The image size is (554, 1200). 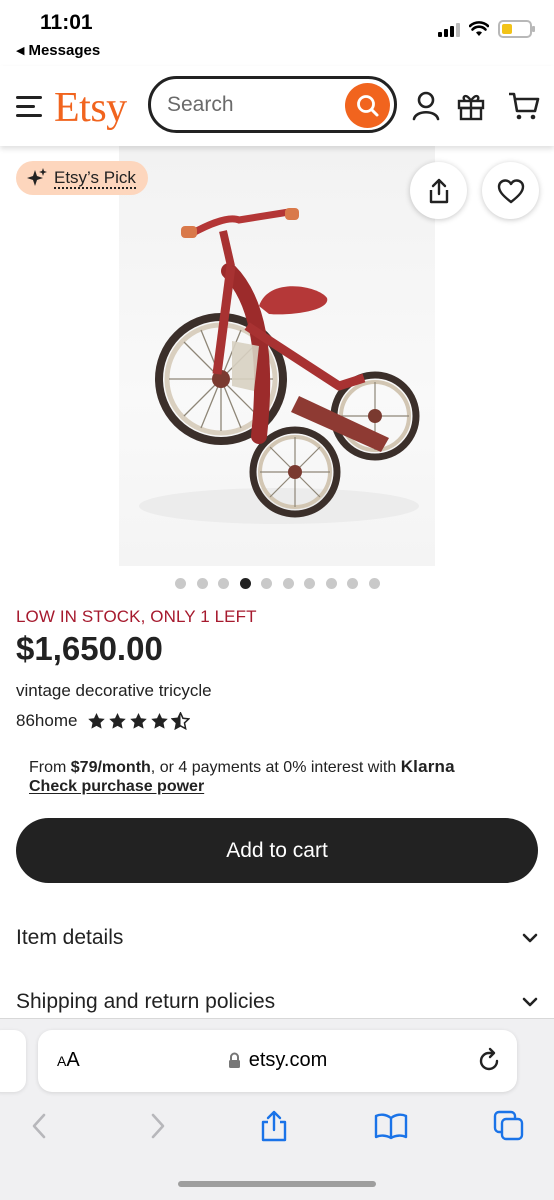 What do you see at coordinates (37, 177) in the screenshot?
I see `sparkle-icon` at bounding box center [37, 177].